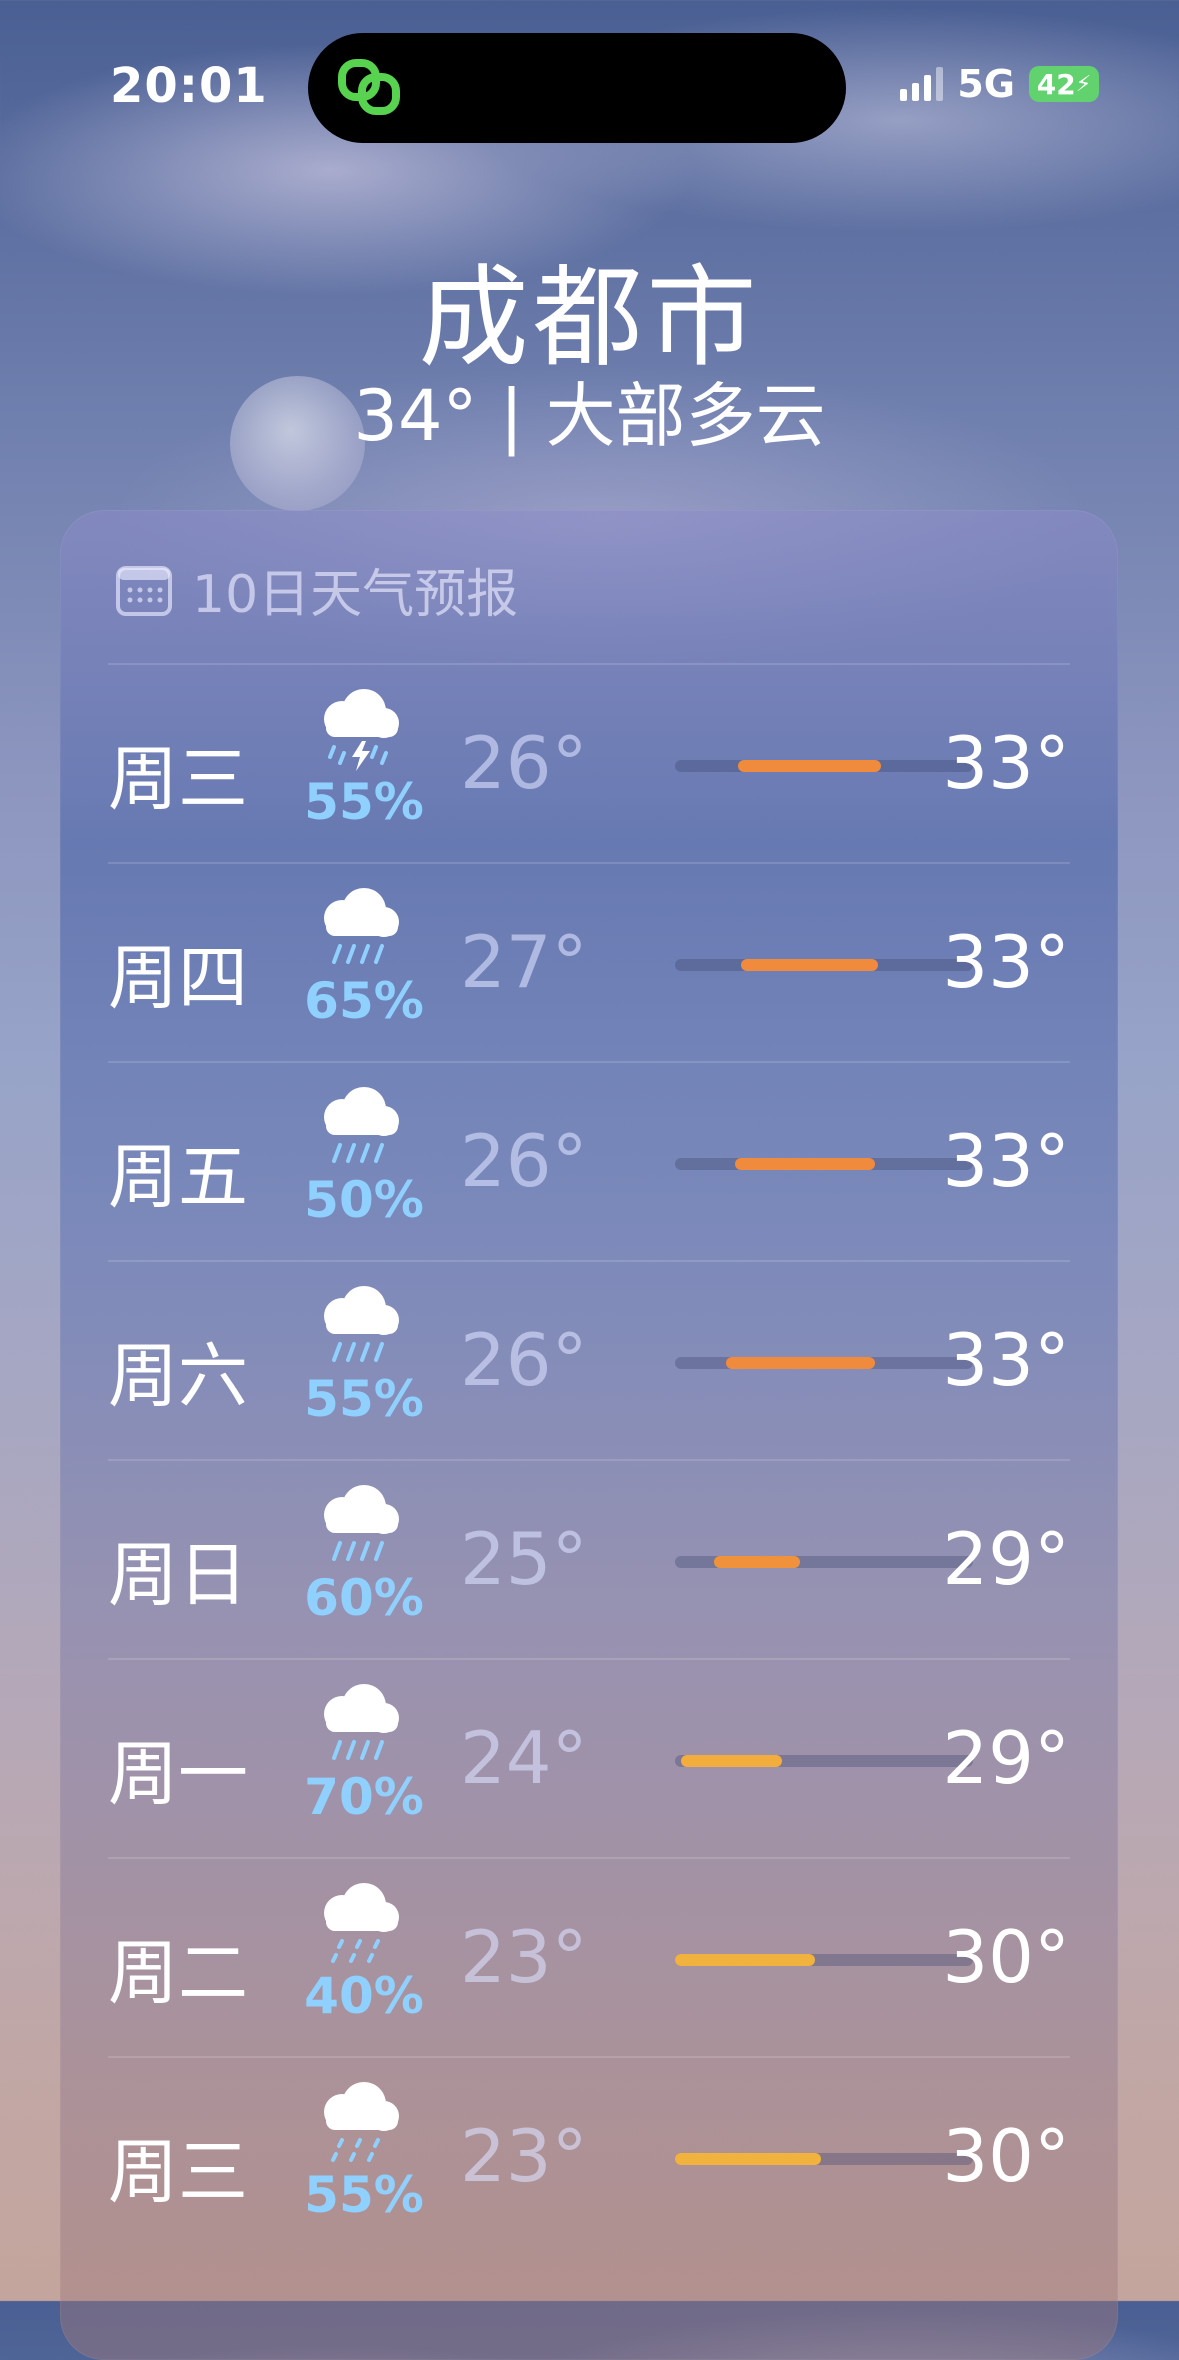 Image resolution: width=1179 pixels, height=2360 pixels. What do you see at coordinates (589, 1161) in the screenshot?
I see `forecast-row: 周五 50% 26° 33°` at bounding box center [589, 1161].